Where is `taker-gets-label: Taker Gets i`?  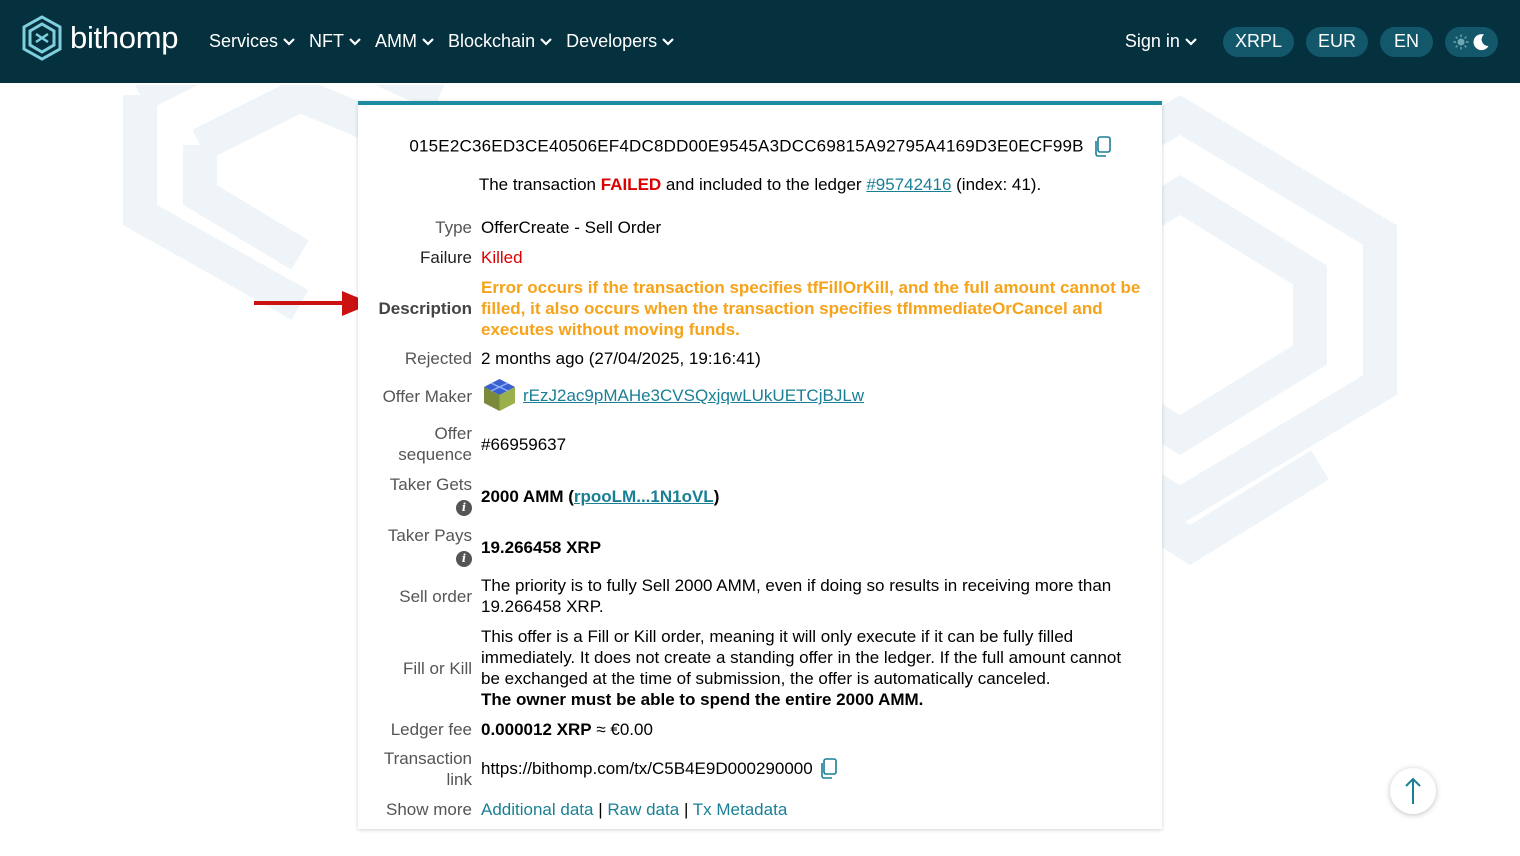 taker-gets-label: Taker Gets i is located at coordinates (431, 495).